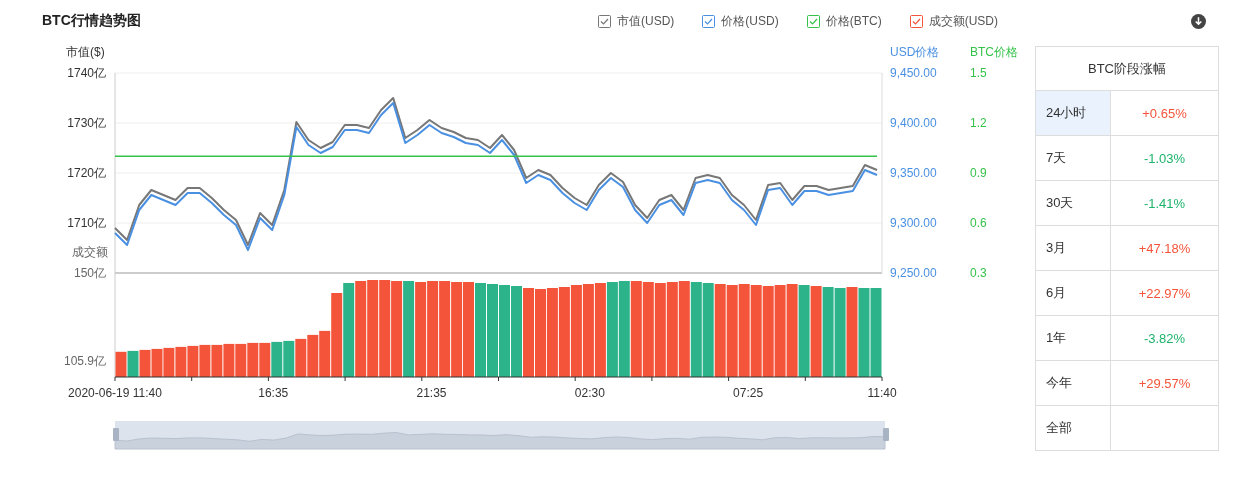  What do you see at coordinates (86, 223) in the screenshot?
I see `axis-label: 1710亿` at bounding box center [86, 223].